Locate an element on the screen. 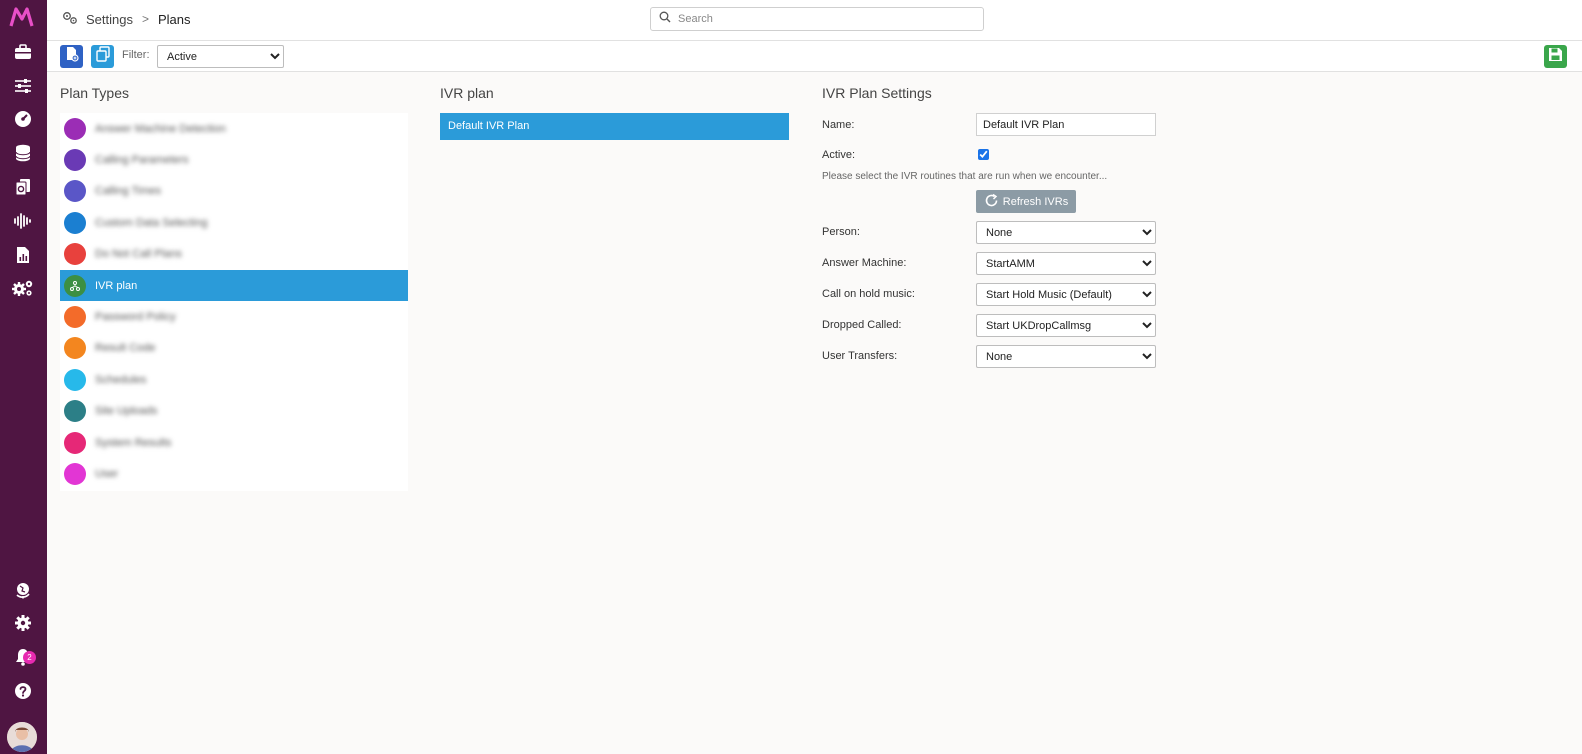 This screenshot has height=754, width=1582. name-field is located at coordinates (1066, 124).